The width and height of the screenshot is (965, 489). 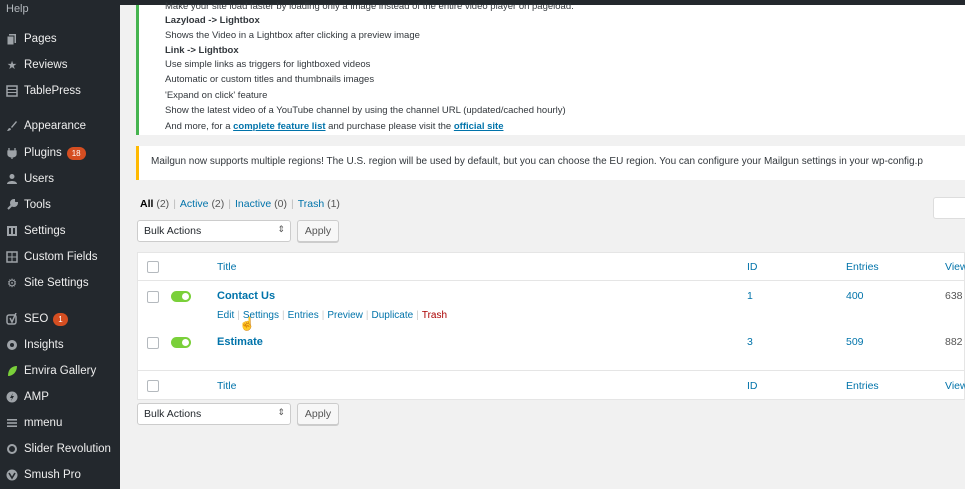 What do you see at coordinates (39, 179) in the screenshot?
I see `sidebar-item-label: Users` at bounding box center [39, 179].